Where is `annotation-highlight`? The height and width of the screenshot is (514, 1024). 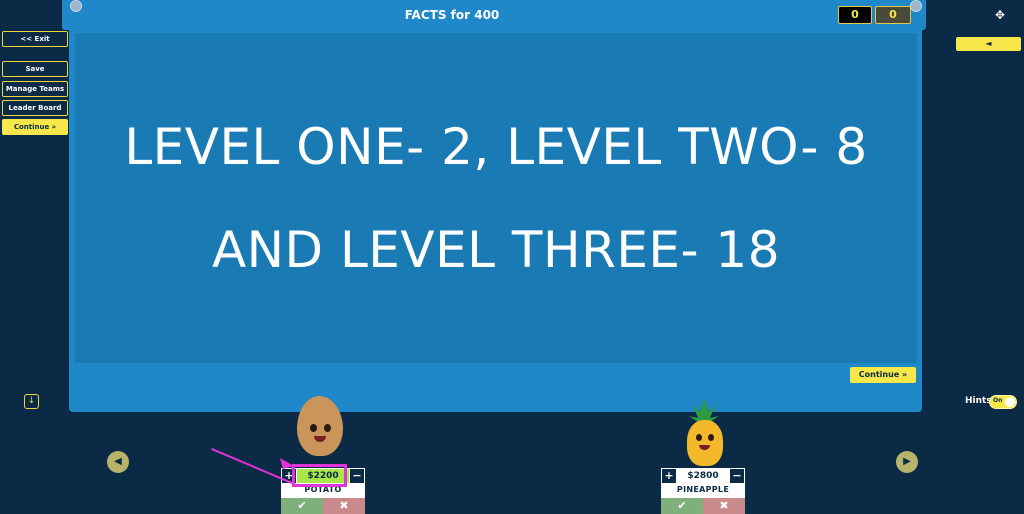
annotation-highlight is located at coordinates (319, 475).